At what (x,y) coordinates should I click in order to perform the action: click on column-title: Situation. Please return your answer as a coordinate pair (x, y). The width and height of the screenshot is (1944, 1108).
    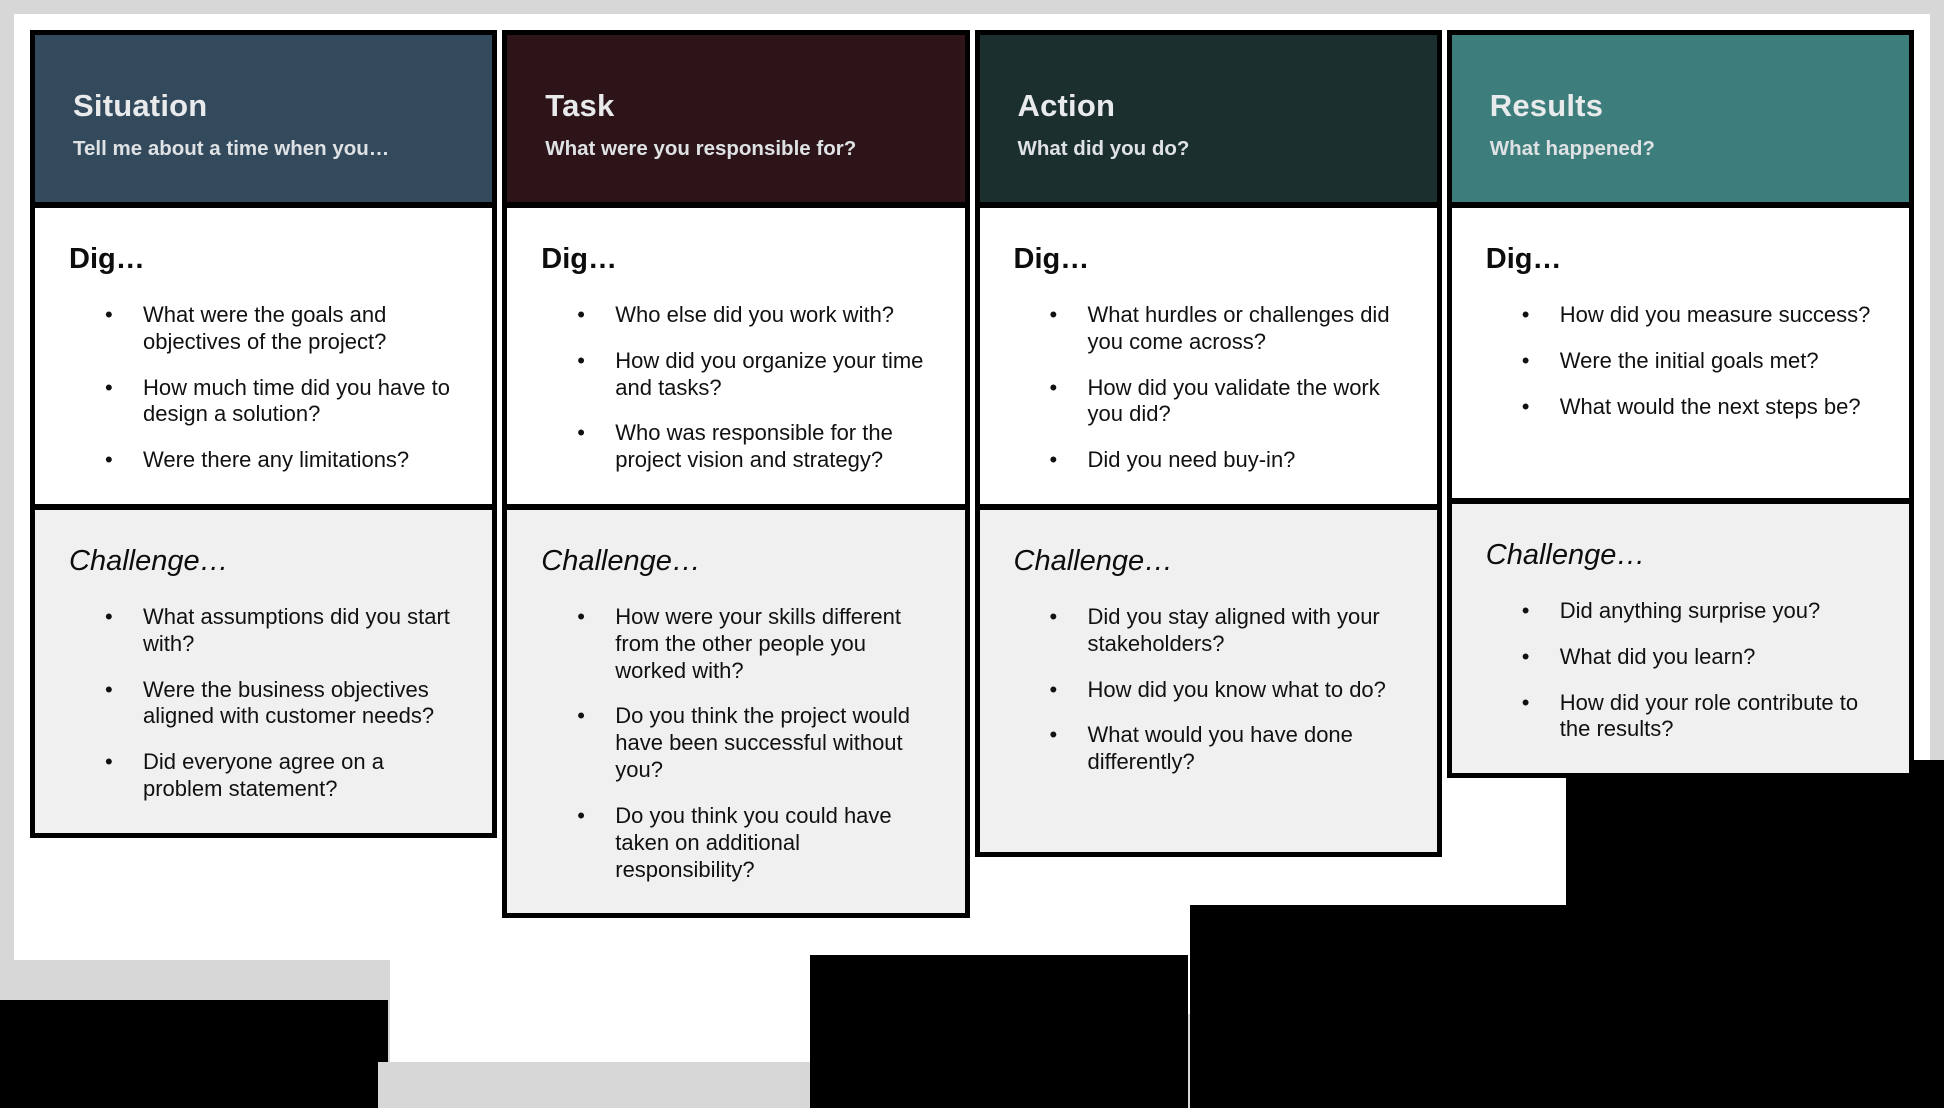
    Looking at the image, I should click on (140, 105).